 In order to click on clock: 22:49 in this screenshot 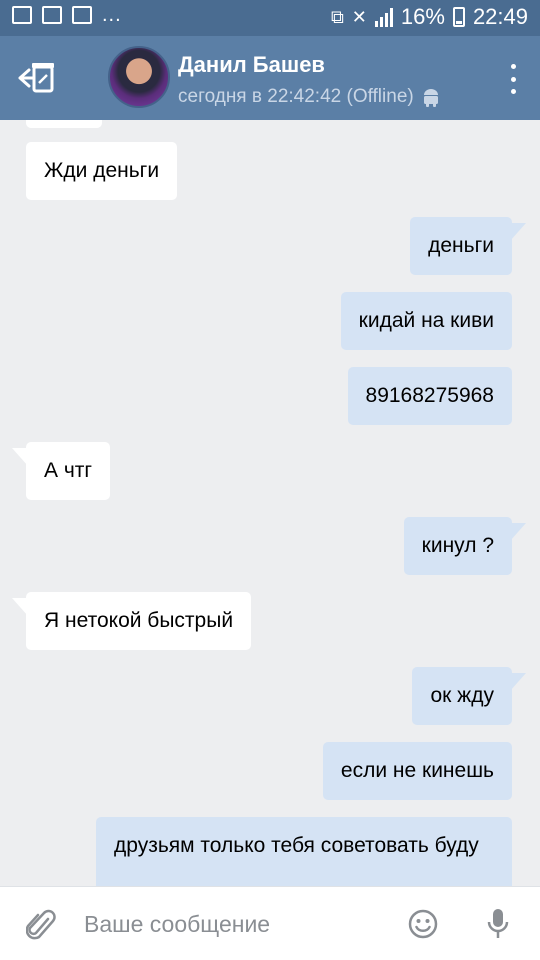, I will do `click(500, 16)`.